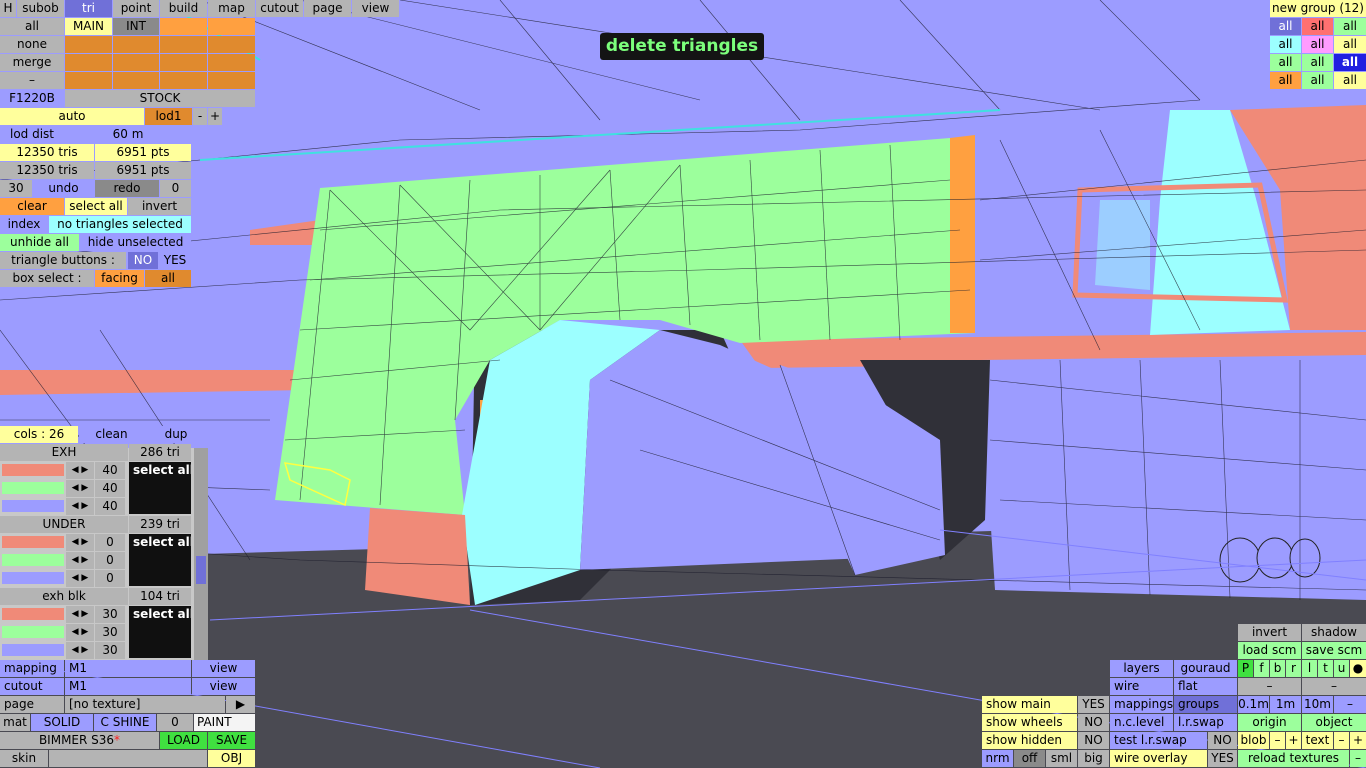 This screenshot has height=768, width=1366. What do you see at coordinates (1341, 668) in the screenshot?
I see `flag-u: u` at bounding box center [1341, 668].